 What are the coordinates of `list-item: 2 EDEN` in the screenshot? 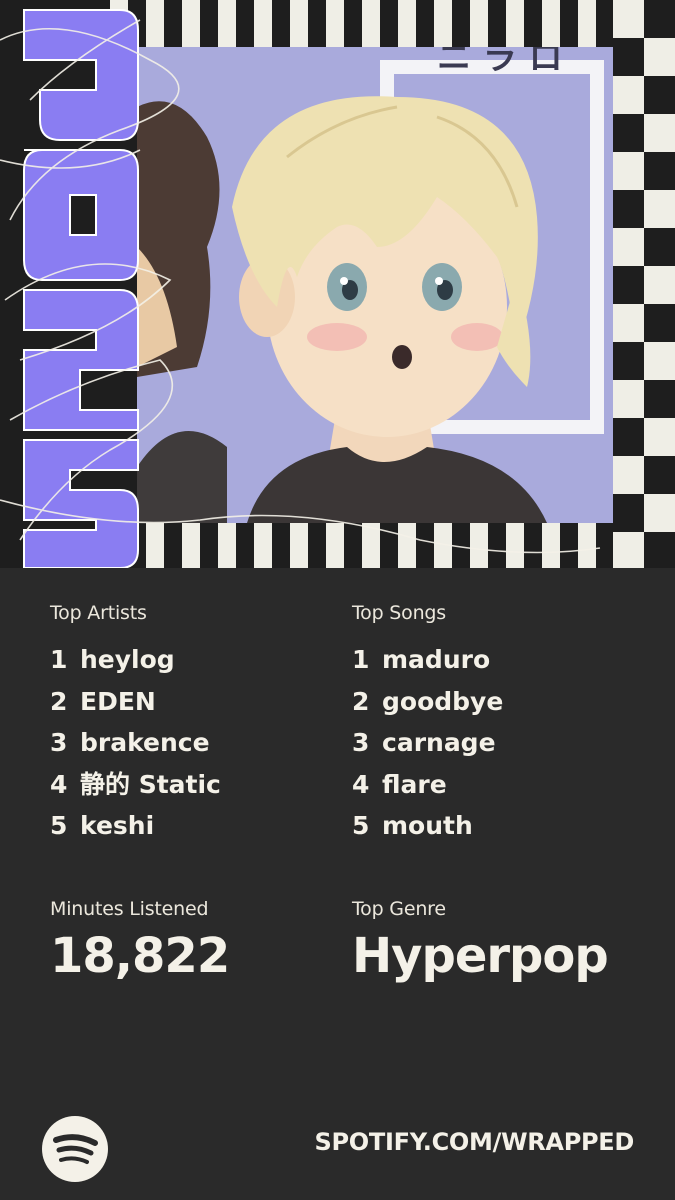 It's located at (103, 701).